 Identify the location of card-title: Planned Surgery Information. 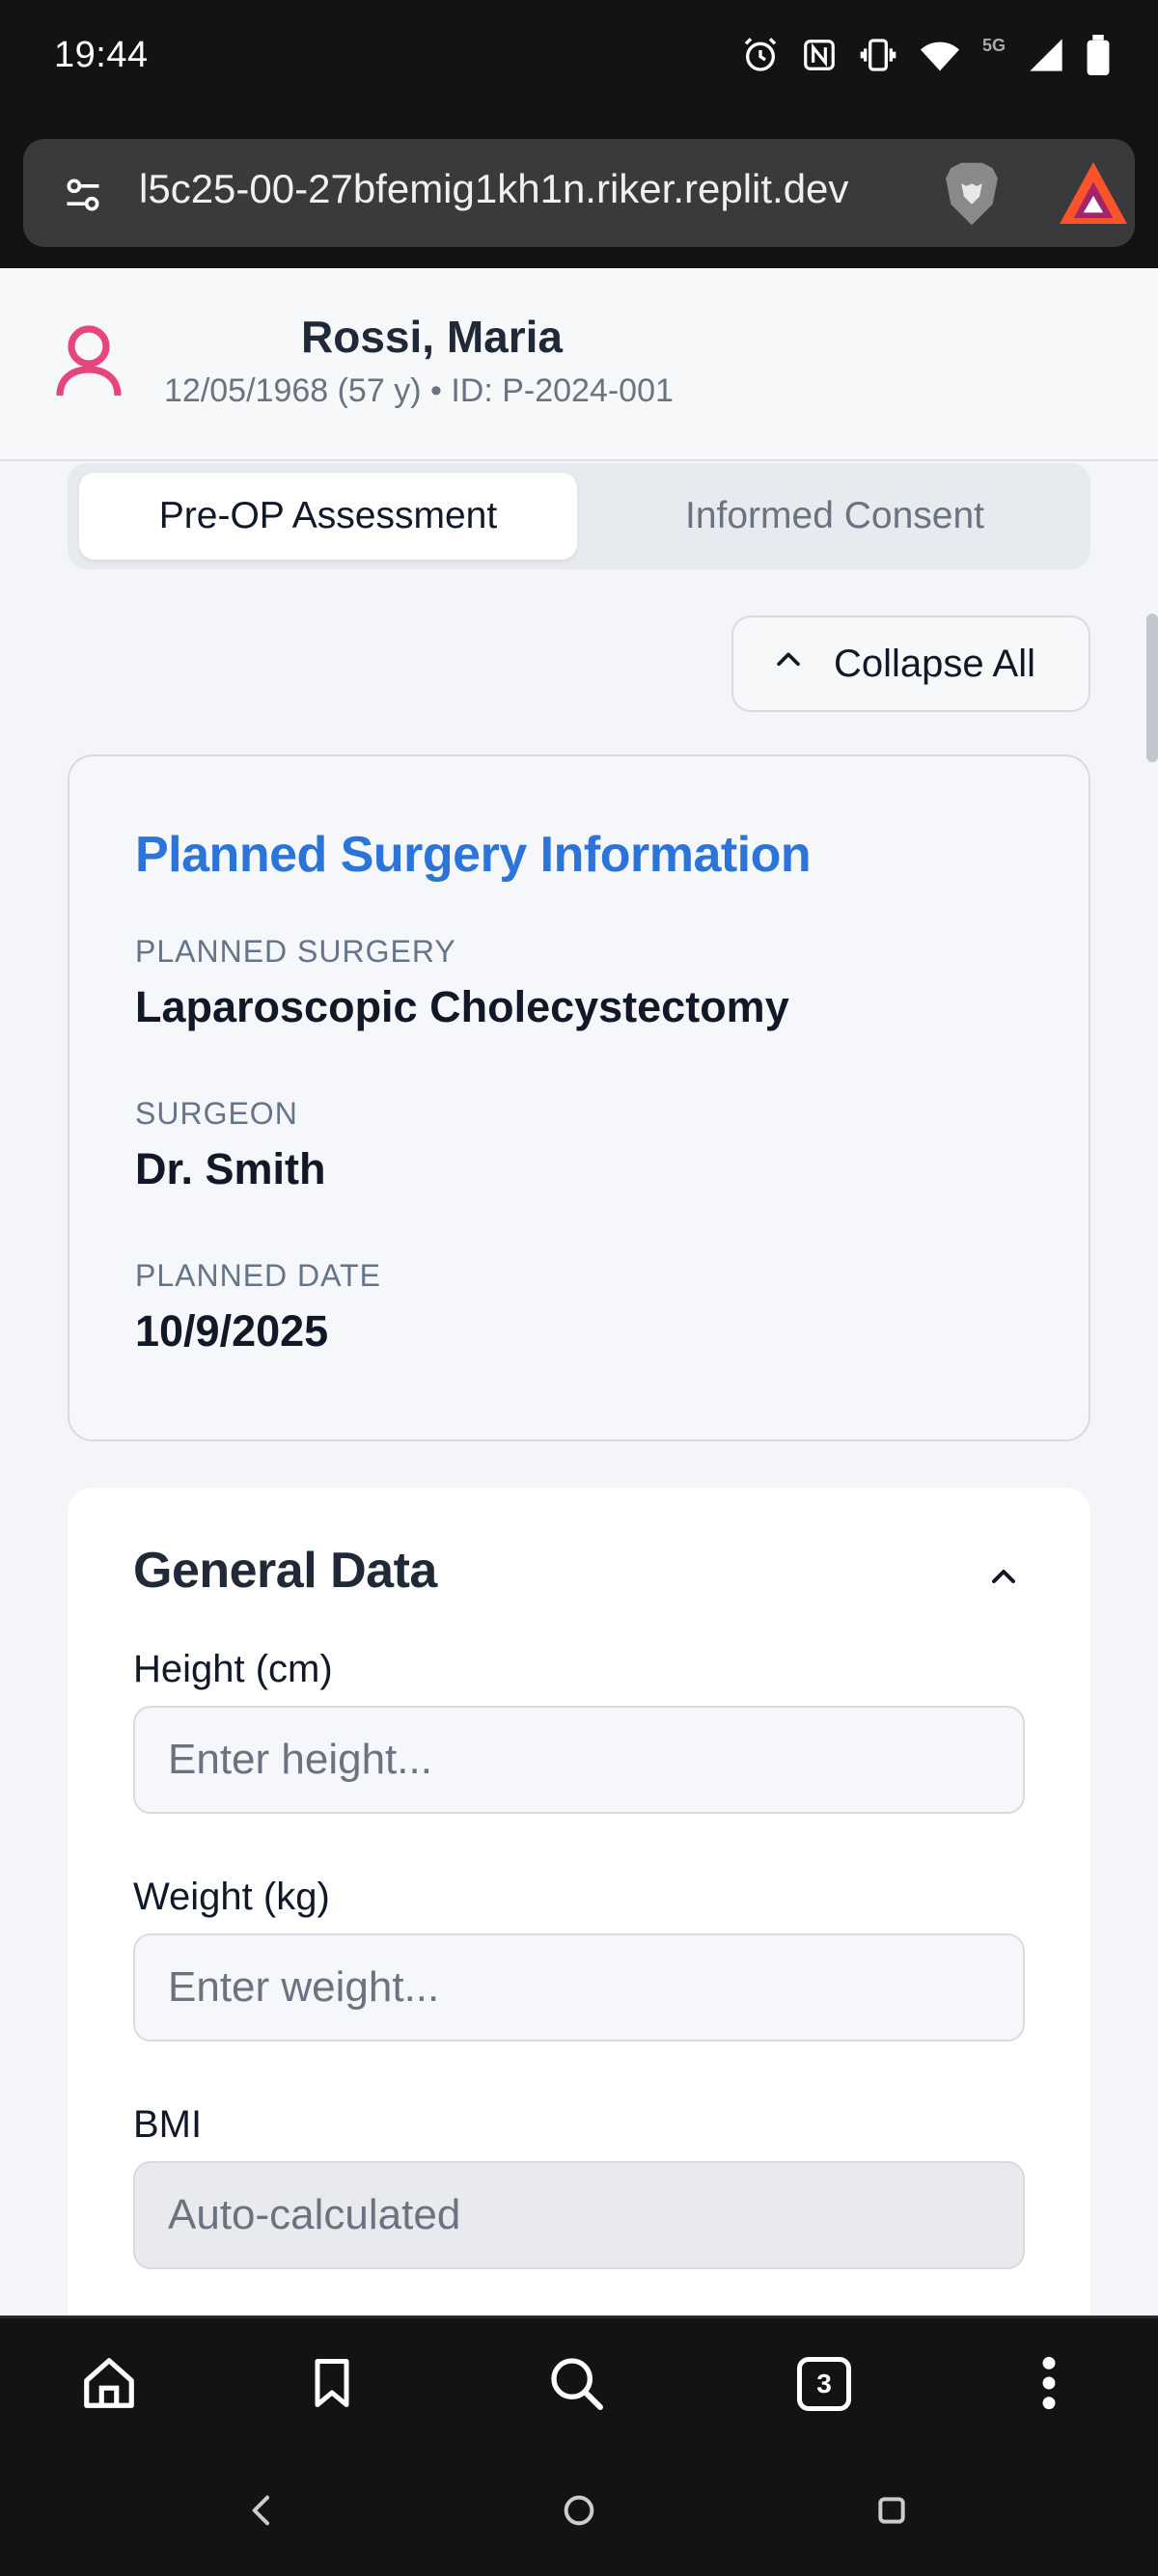
(473, 855).